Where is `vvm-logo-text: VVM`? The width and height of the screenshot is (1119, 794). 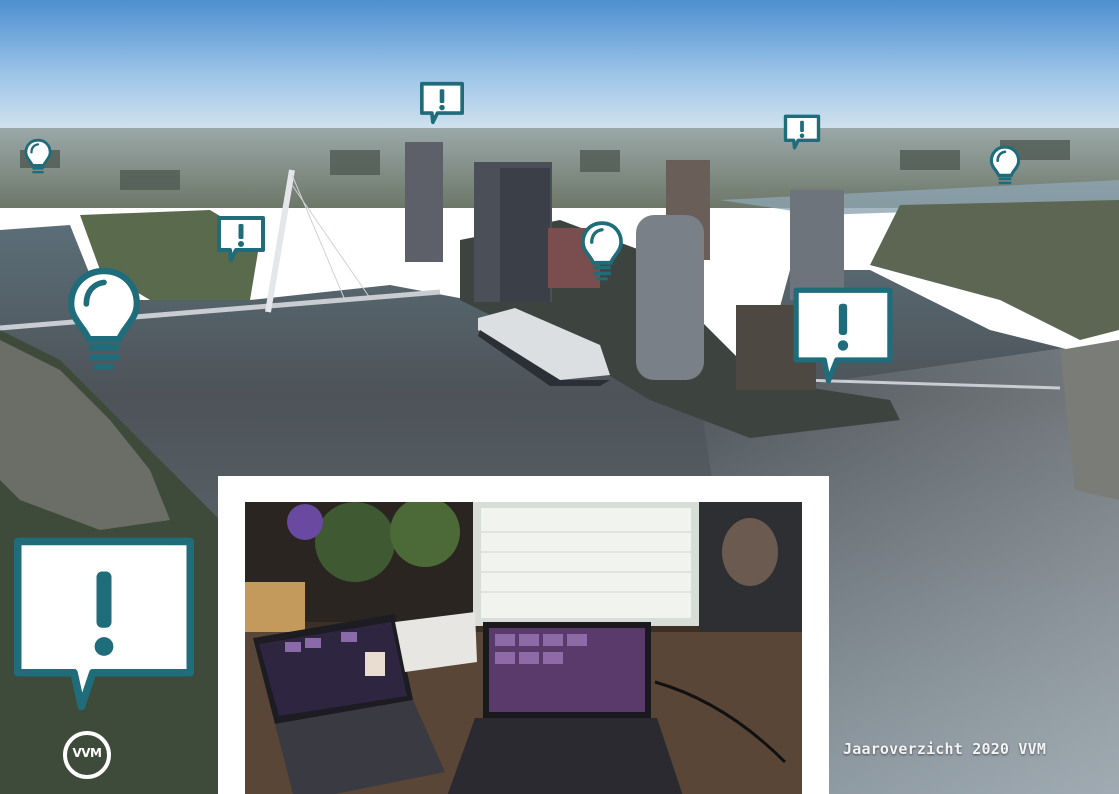 vvm-logo-text: VVM is located at coordinates (87, 753).